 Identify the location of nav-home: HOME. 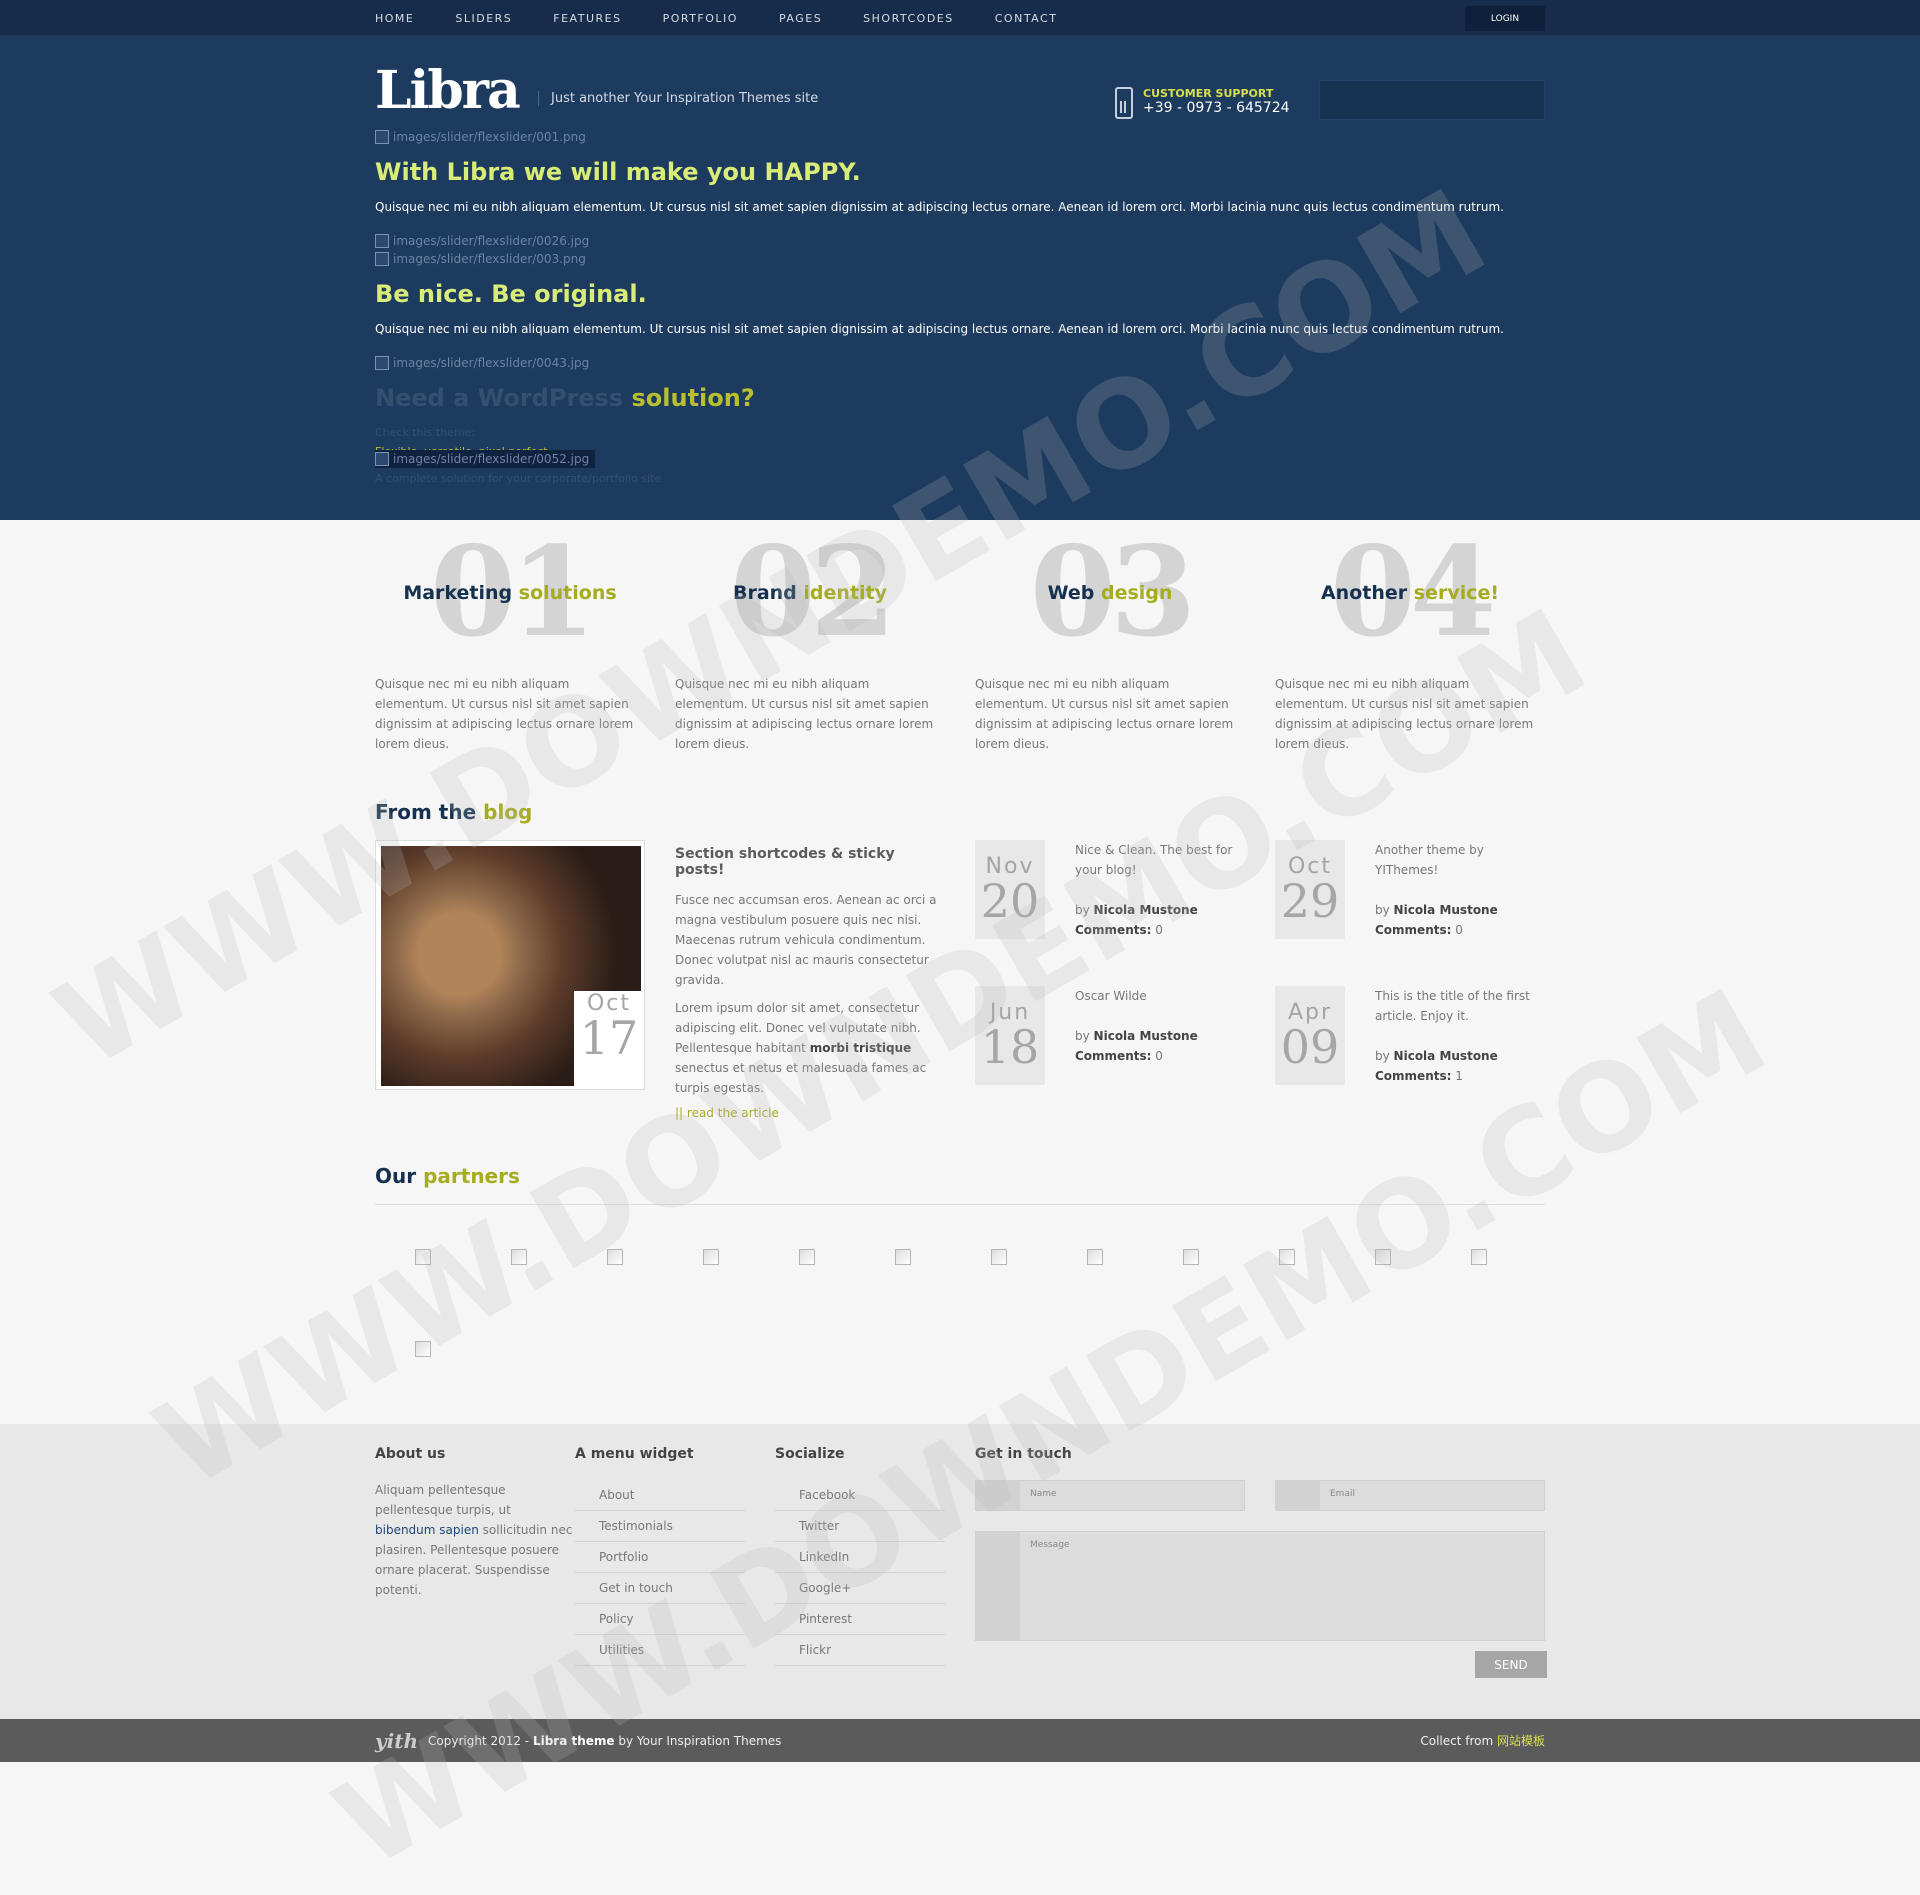
(394, 18).